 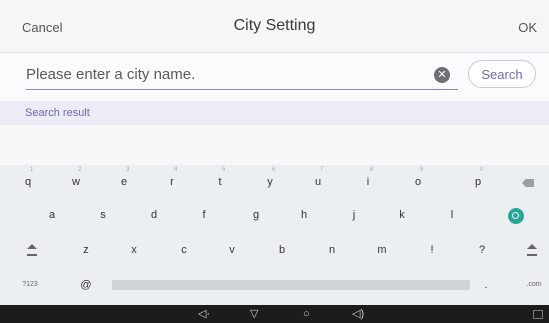 I want to click on key-f: f, so click(x=204, y=215).